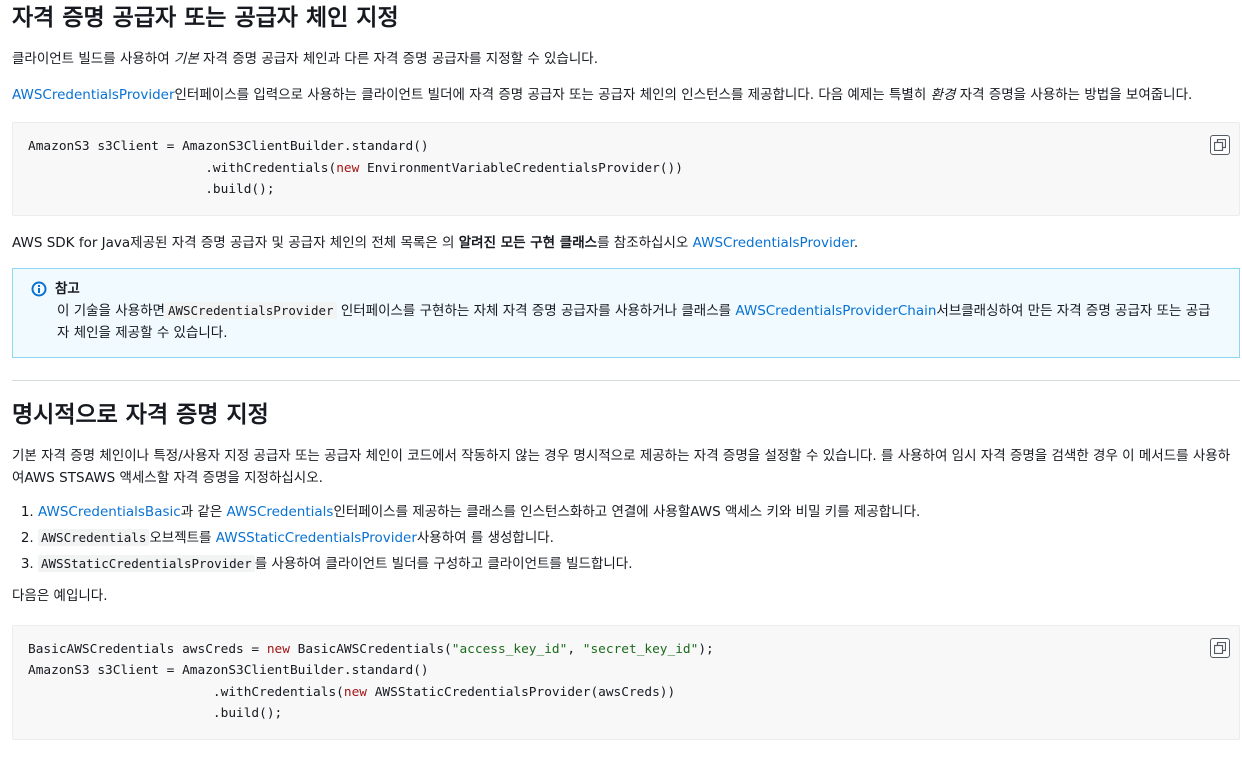  Describe the element at coordinates (626, 289) in the screenshot. I see `note-header: 참고` at that location.